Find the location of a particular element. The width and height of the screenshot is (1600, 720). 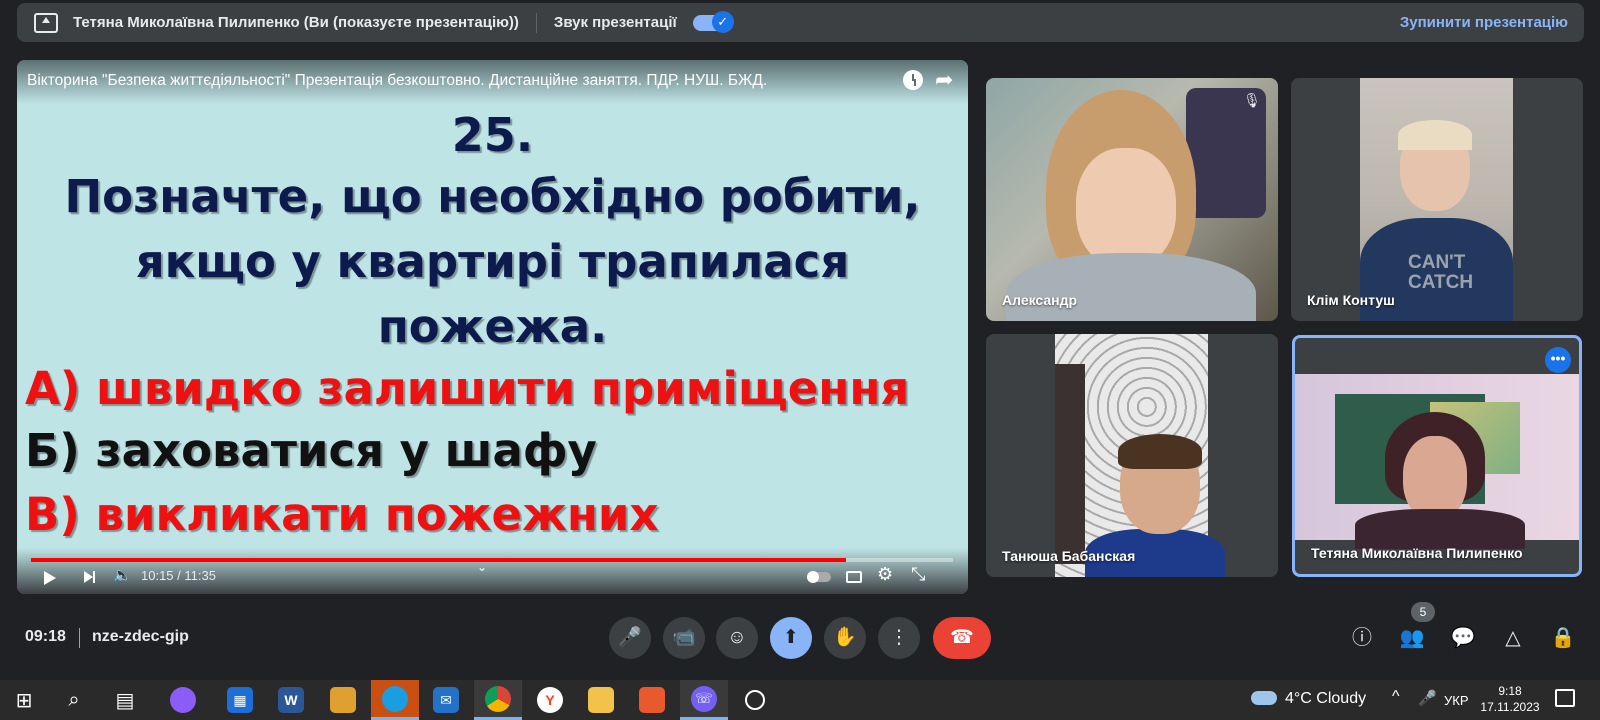

participant-tile-active: ••• Тетяна Миколаївна Пилипенко is located at coordinates (1437, 456).